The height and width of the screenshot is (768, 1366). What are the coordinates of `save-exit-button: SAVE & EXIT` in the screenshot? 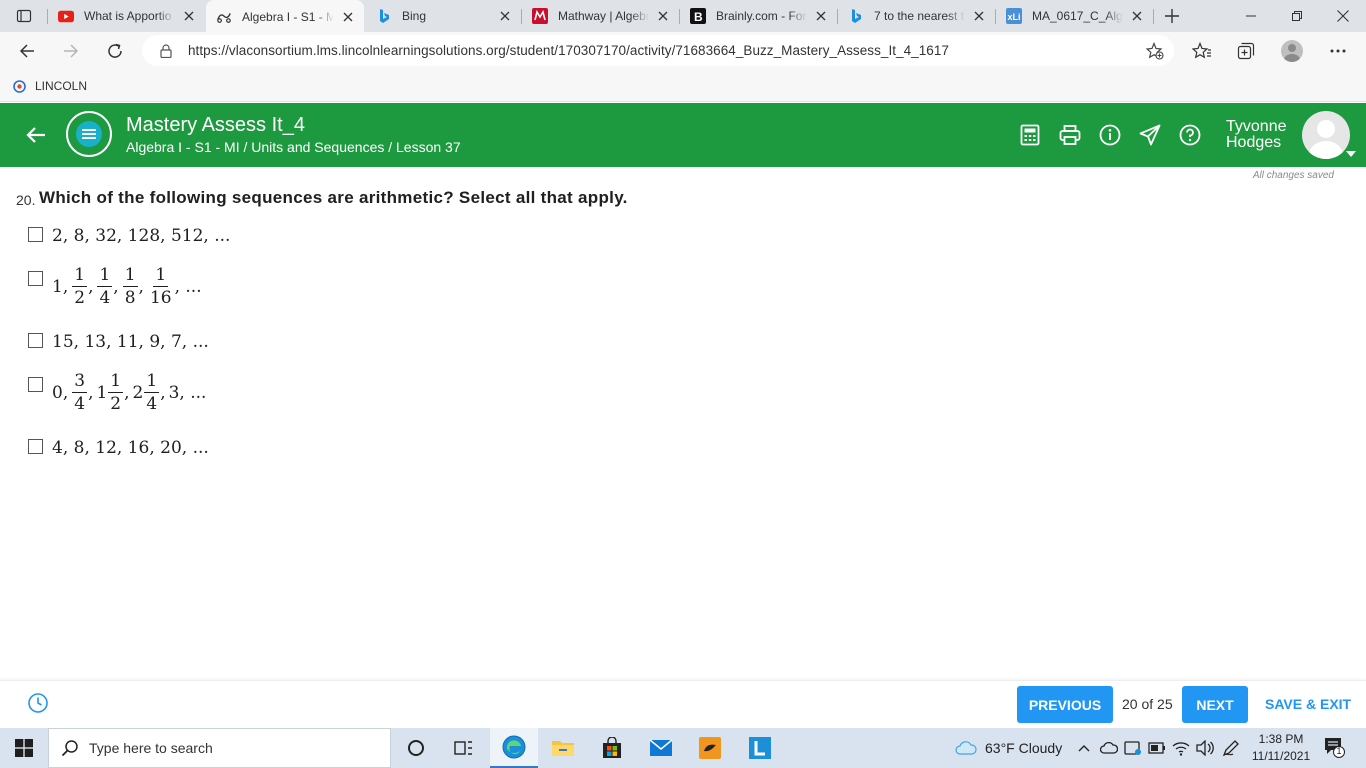 It's located at (1308, 704).